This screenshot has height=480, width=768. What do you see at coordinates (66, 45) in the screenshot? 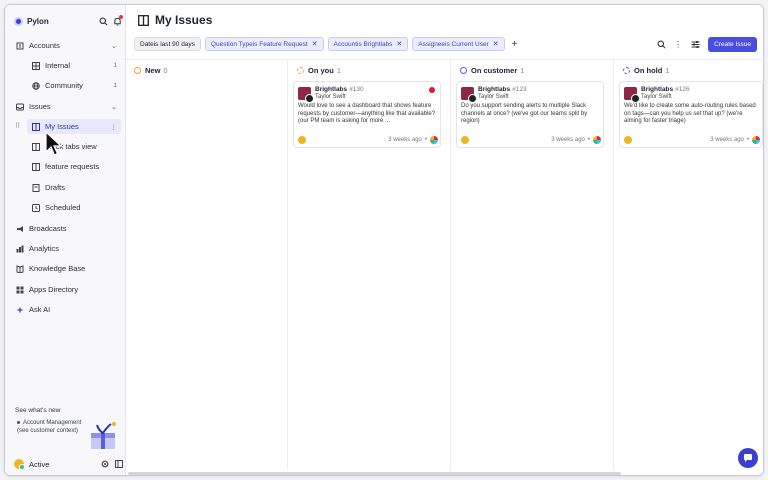
I see `sidebar-item-accounts: Accounts ⌄` at bounding box center [66, 45].